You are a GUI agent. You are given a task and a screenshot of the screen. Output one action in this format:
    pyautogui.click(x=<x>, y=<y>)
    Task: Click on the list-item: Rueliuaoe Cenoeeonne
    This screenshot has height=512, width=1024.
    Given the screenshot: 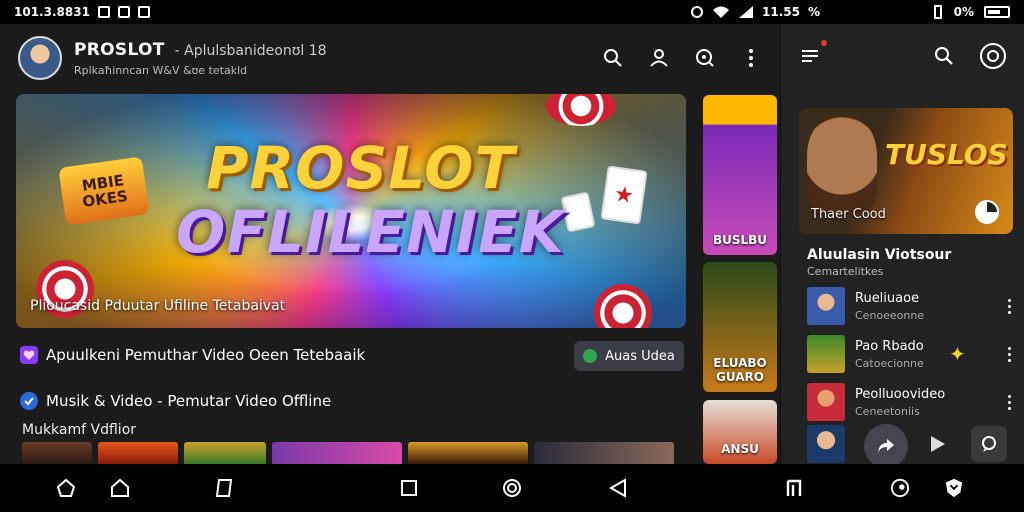 What is the action you would take?
    pyautogui.click(x=912, y=306)
    